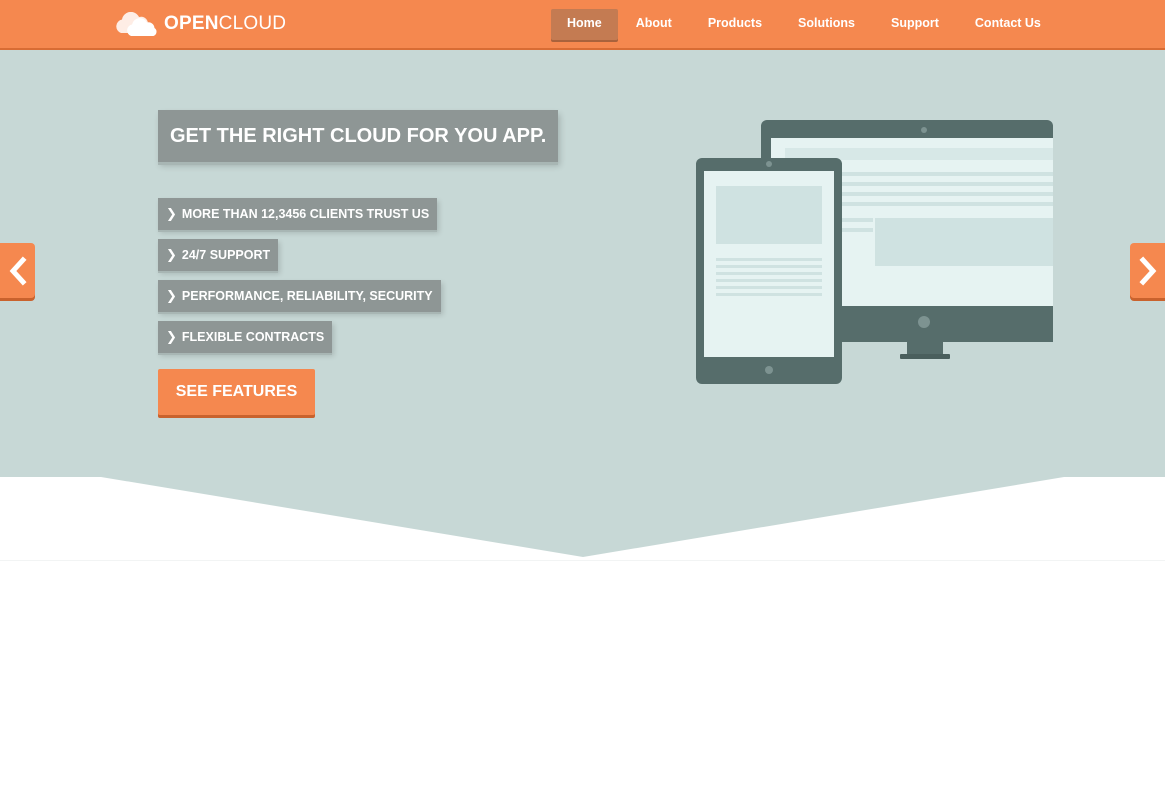  Describe the element at coordinates (874, 252) in the screenshot. I see `devices-illustration` at that location.